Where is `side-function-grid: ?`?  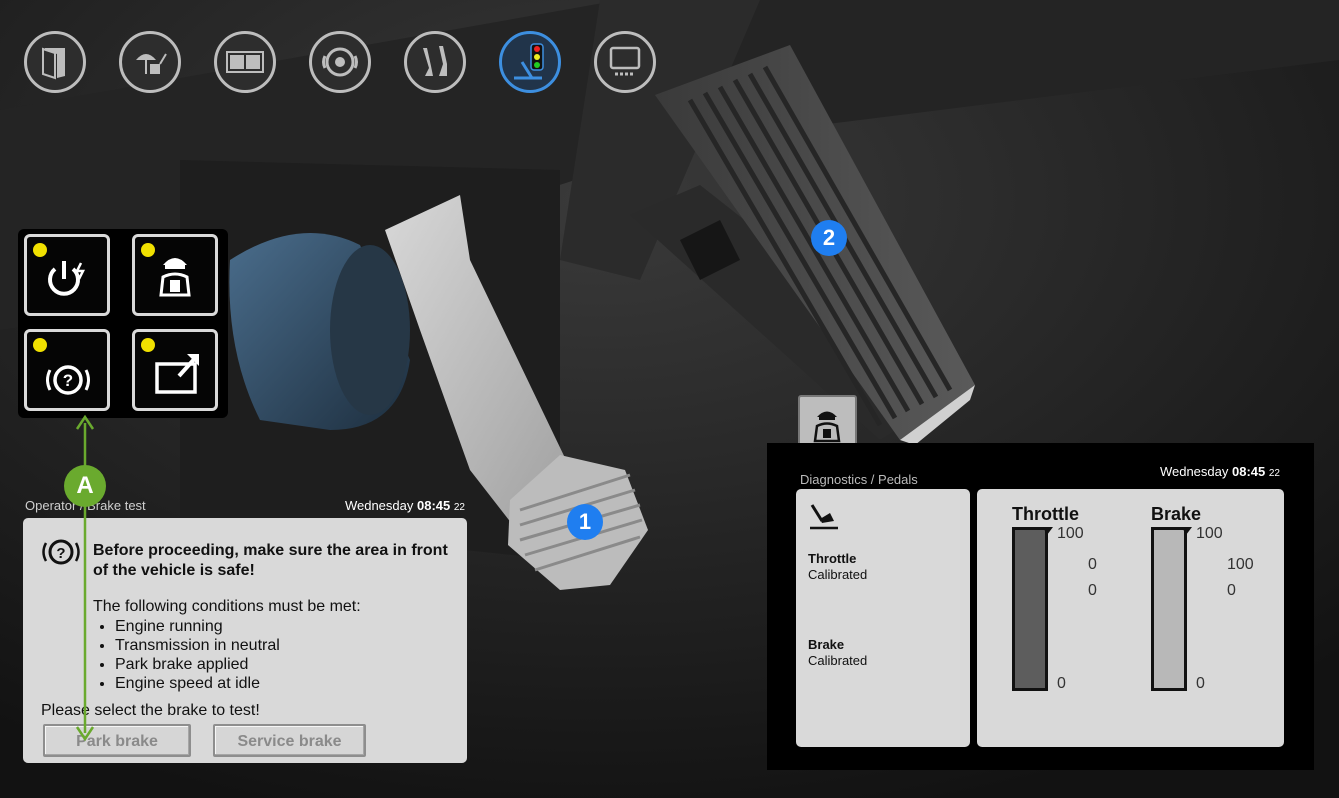 side-function-grid: ? is located at coordinates (123, 323).